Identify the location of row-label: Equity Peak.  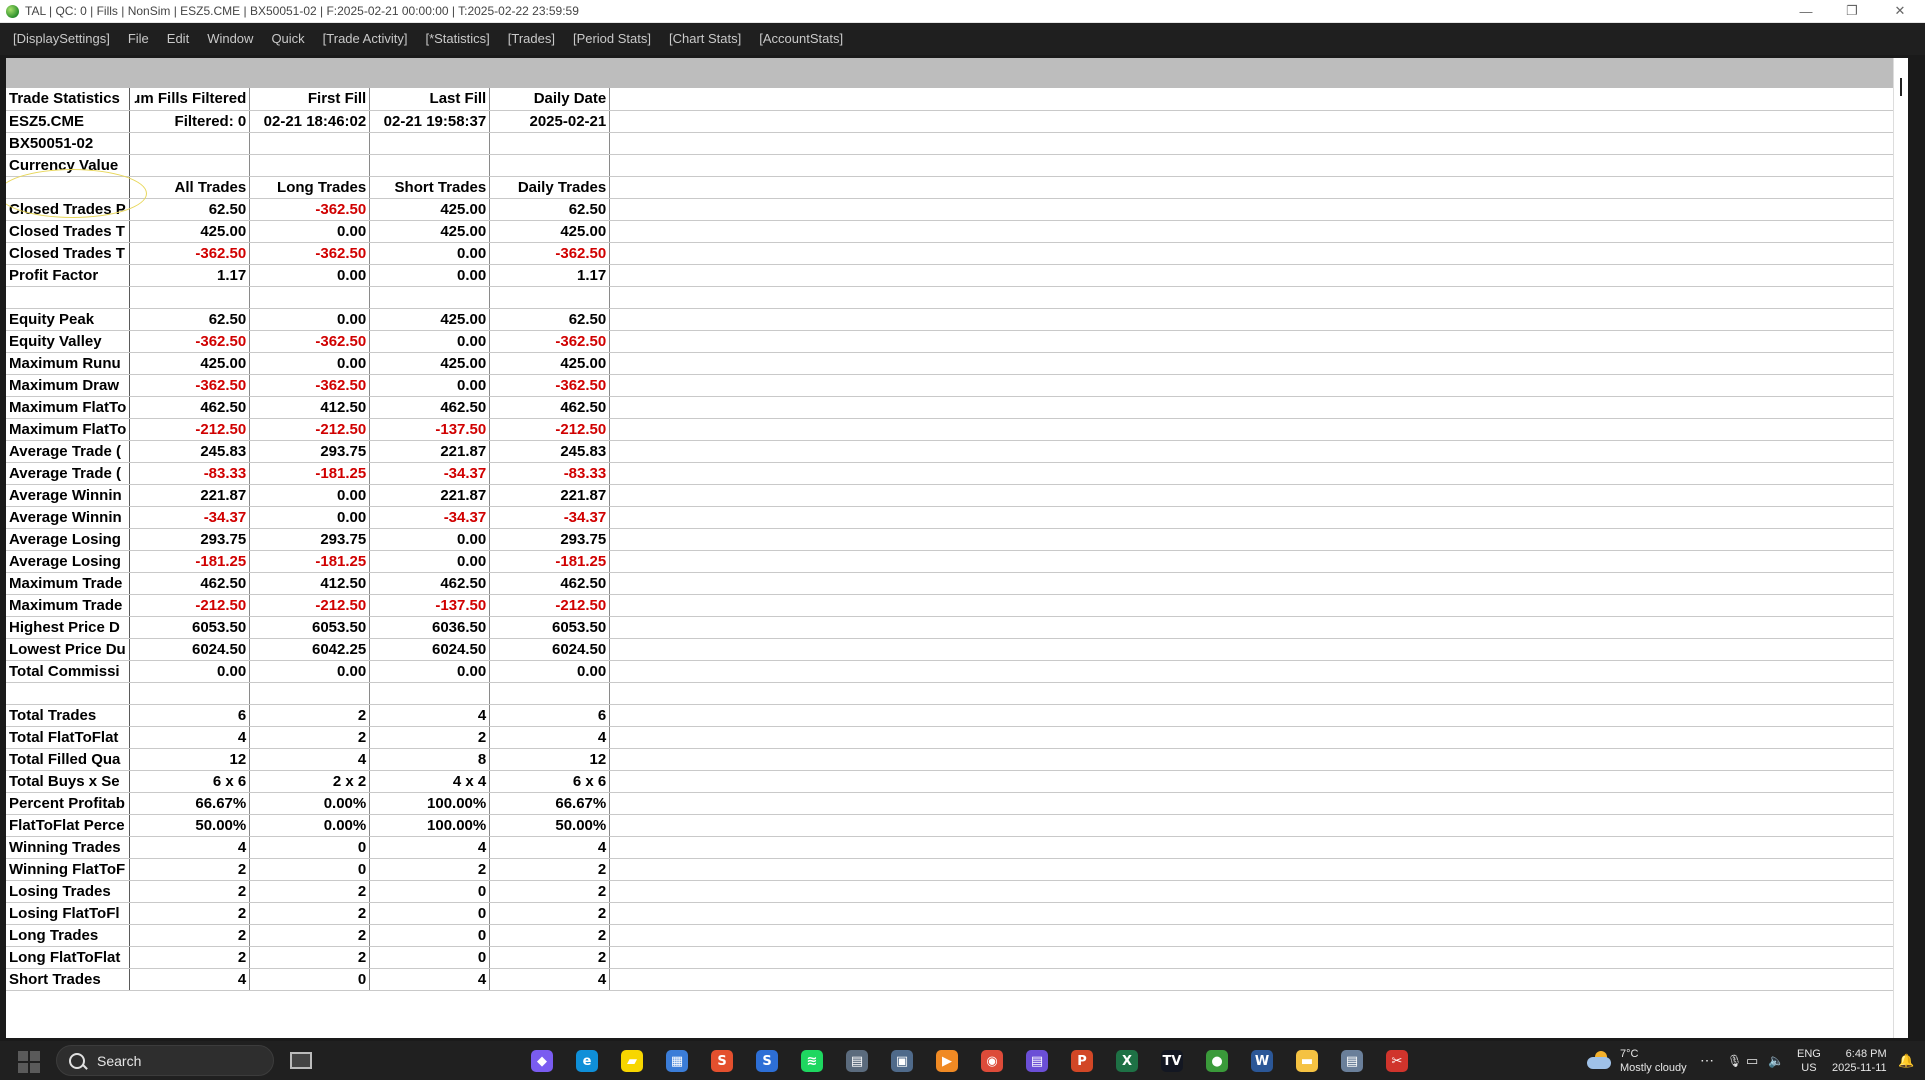
(68, 319).